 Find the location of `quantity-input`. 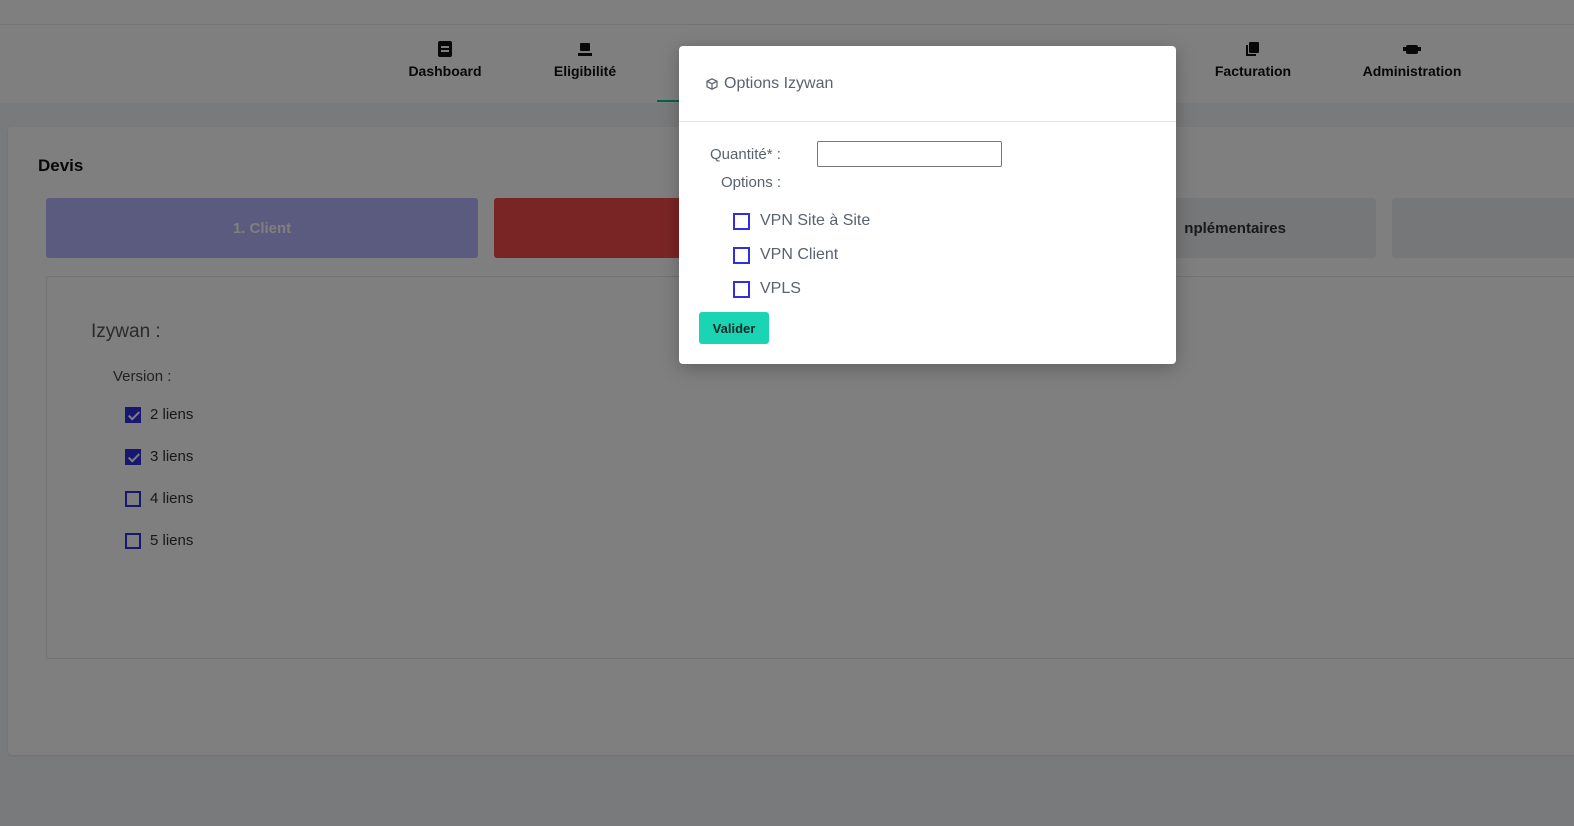

quantity-input is located at coordinates (909, 154).